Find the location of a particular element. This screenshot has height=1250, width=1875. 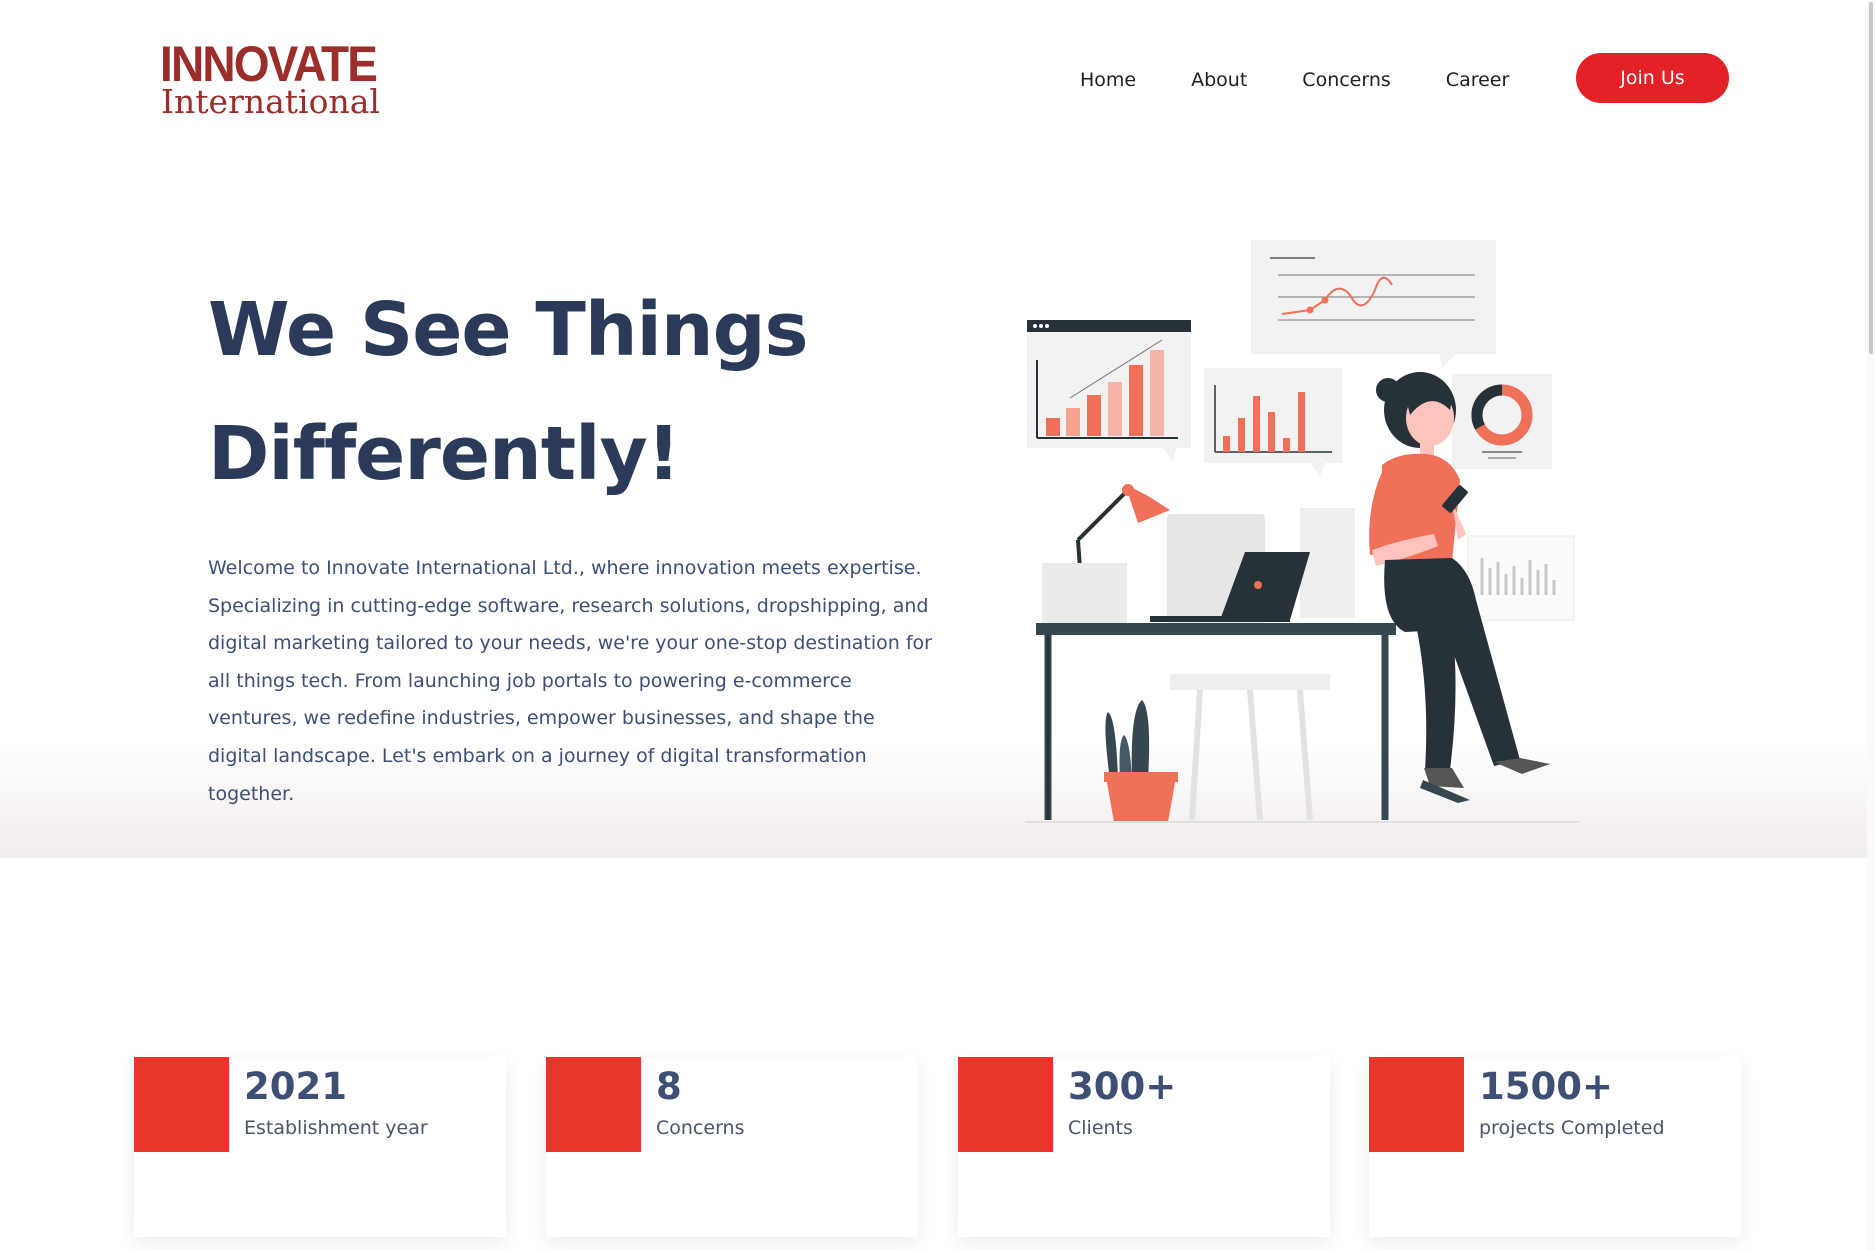

stat-label: projects Completed is located at coordinates (1572, 1128).